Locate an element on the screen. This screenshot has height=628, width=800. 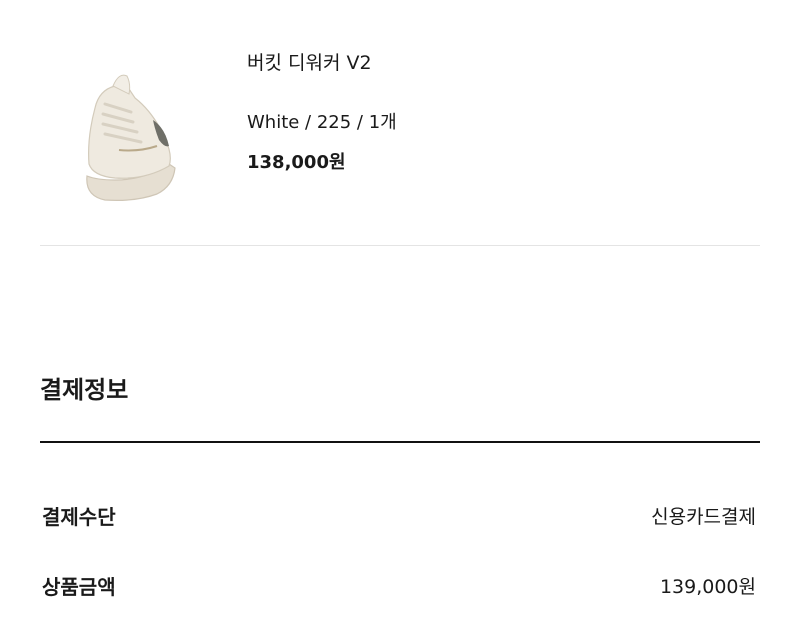
payment-method-label: 결제수단 is located at coordinates (79, 516).